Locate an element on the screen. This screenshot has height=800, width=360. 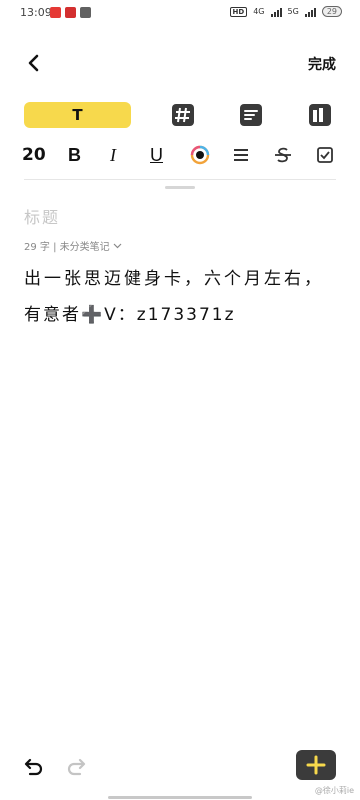
home-indicator is located at coordinates (180, 797).